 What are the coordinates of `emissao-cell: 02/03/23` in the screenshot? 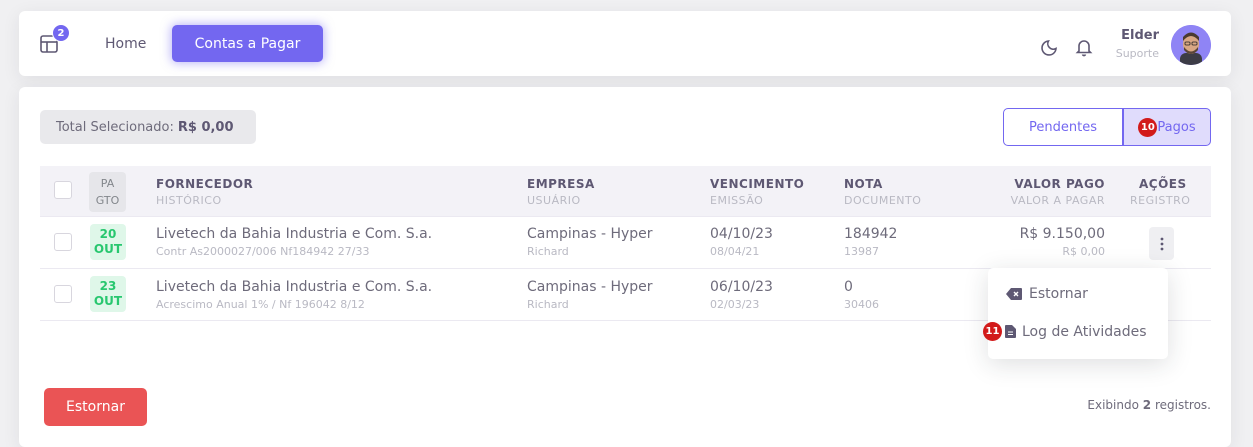 It's located at (735, 304).